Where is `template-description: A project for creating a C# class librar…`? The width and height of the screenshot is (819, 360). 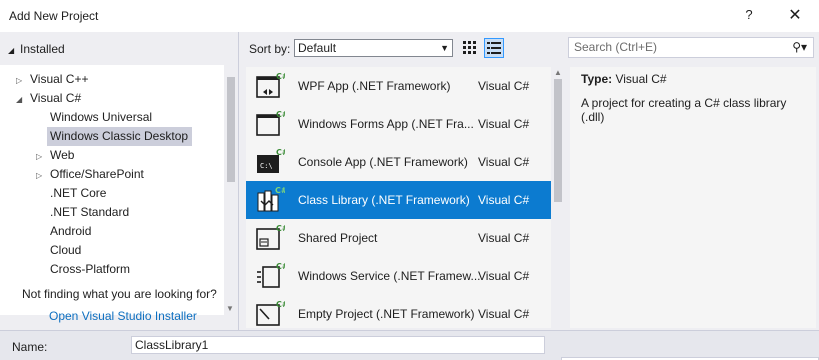
template-description: A project for creating a C# class librar… is located at coordinates (684, 110).